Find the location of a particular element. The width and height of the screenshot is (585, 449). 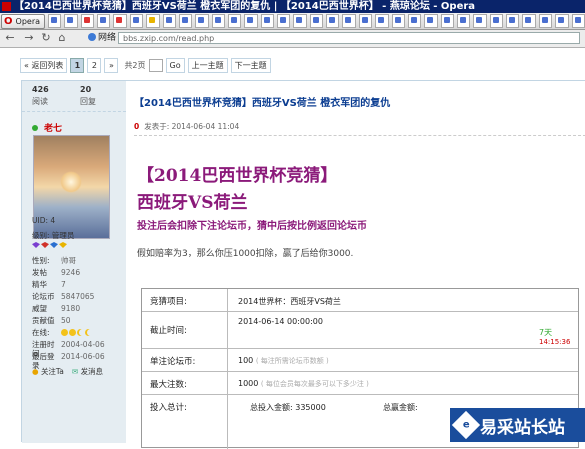

opera-logo-icon: O is located at coordinates (8, 21).